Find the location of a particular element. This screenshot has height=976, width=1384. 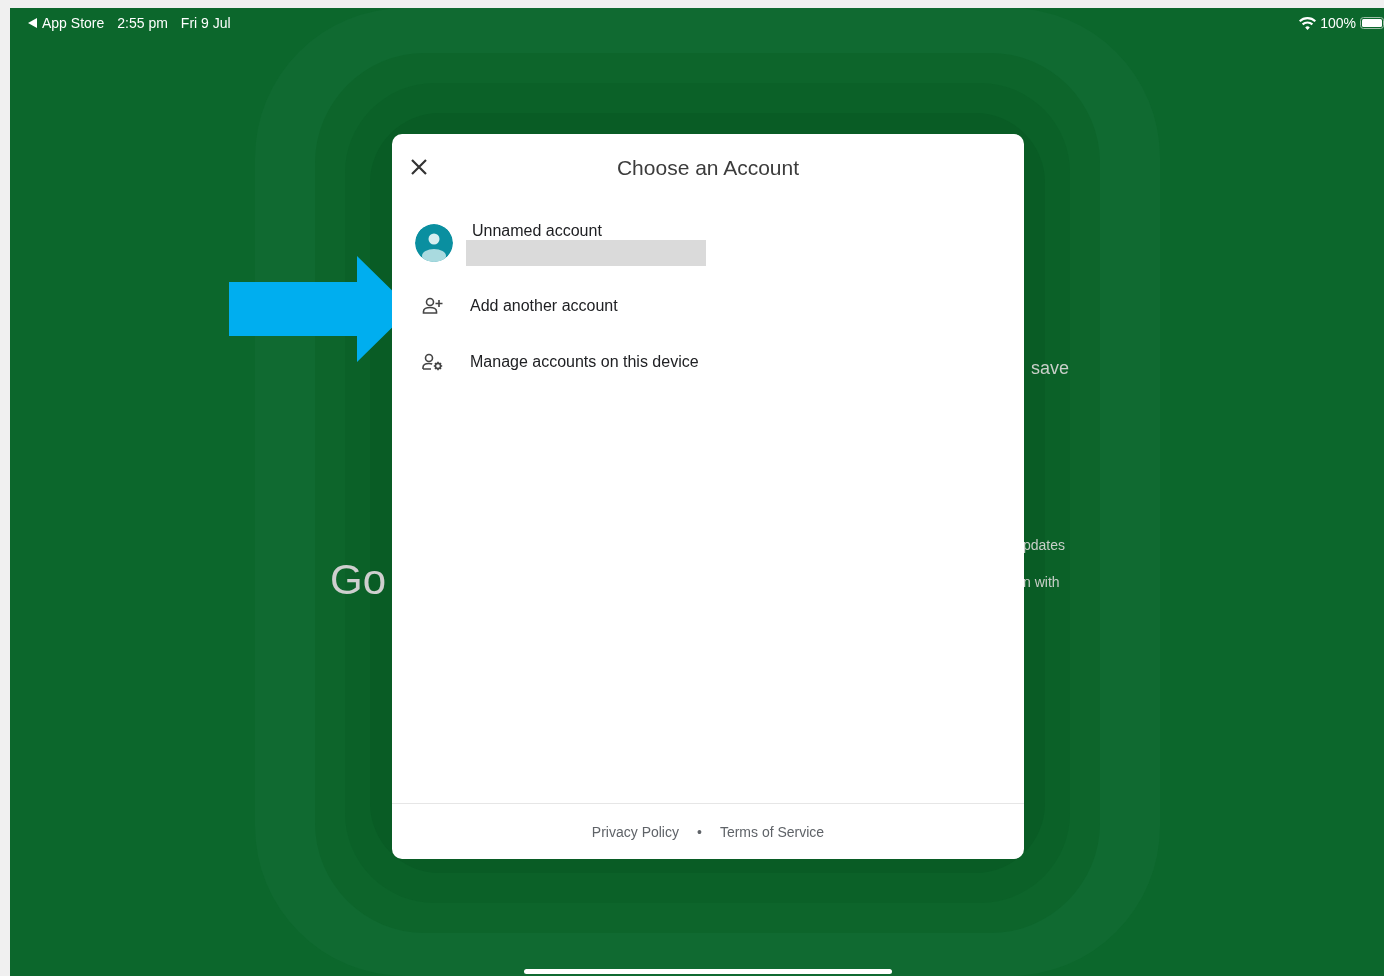

battery-icon is located at coordinates (1372, 23).